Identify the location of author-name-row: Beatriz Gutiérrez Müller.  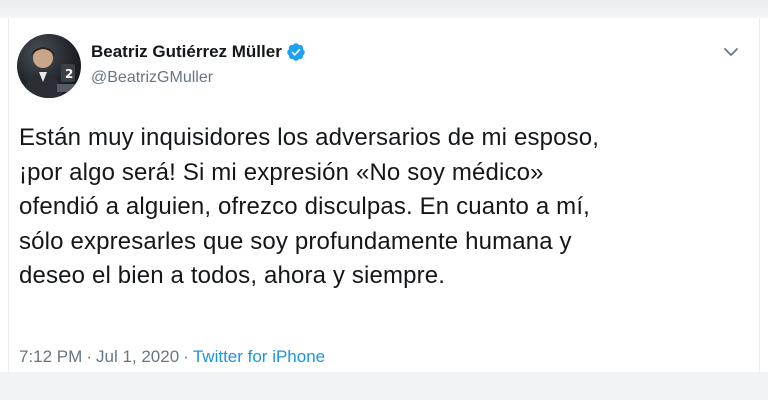
(198, 52).